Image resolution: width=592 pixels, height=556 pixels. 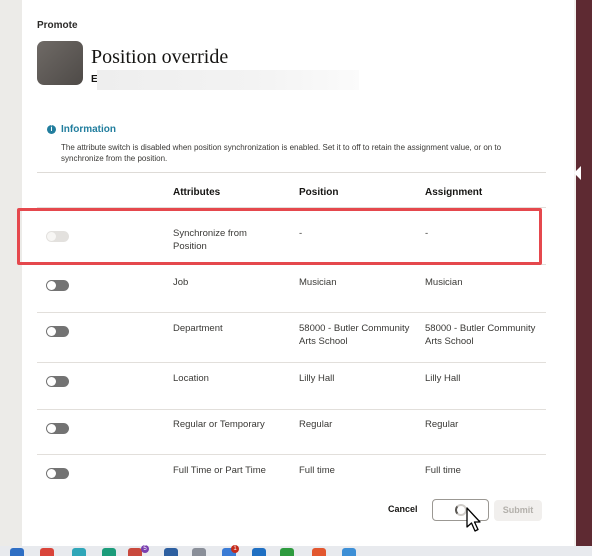 I want to click on chrome-profile-icon, so click(x=135, y=552).